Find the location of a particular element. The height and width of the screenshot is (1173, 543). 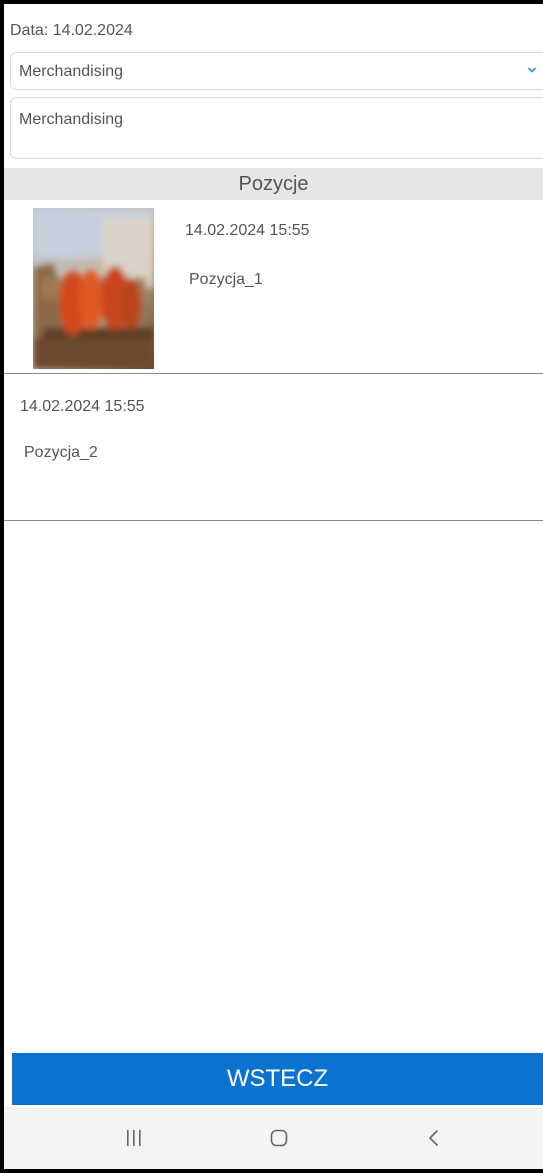

description-value: Merchandising is located at coordinates (71, 119).